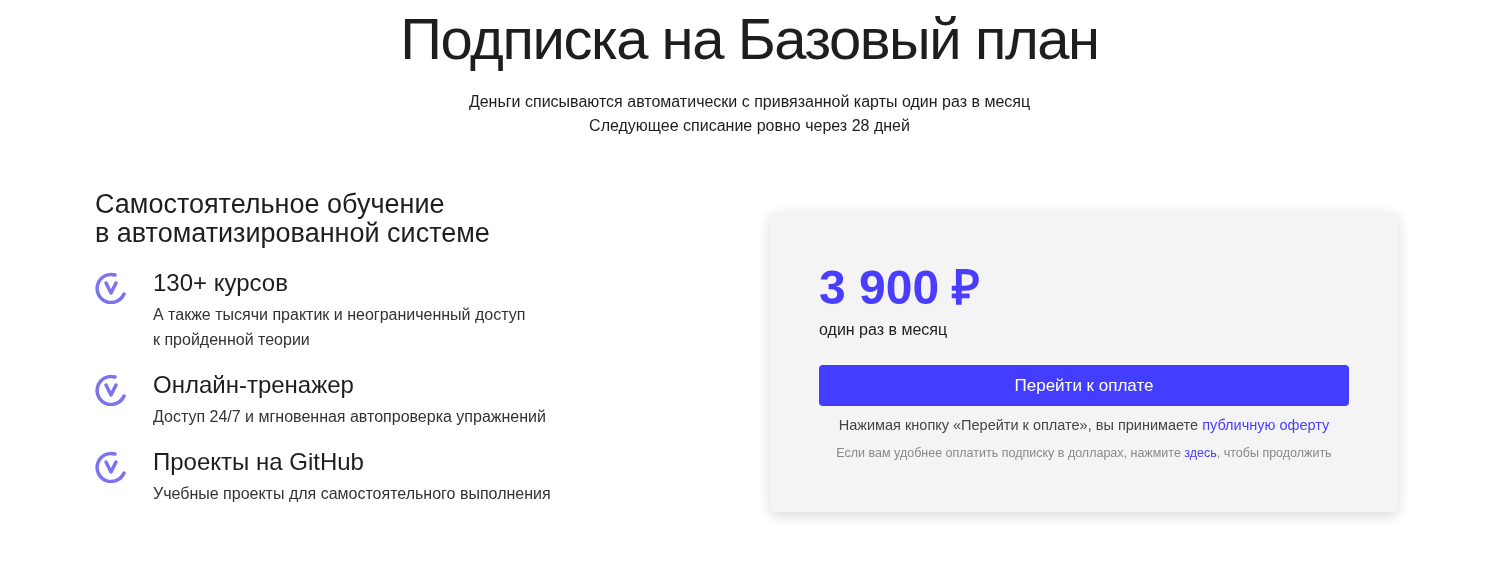  I want to click on pay-button: Перейти к оплате, so click(1084, 385).